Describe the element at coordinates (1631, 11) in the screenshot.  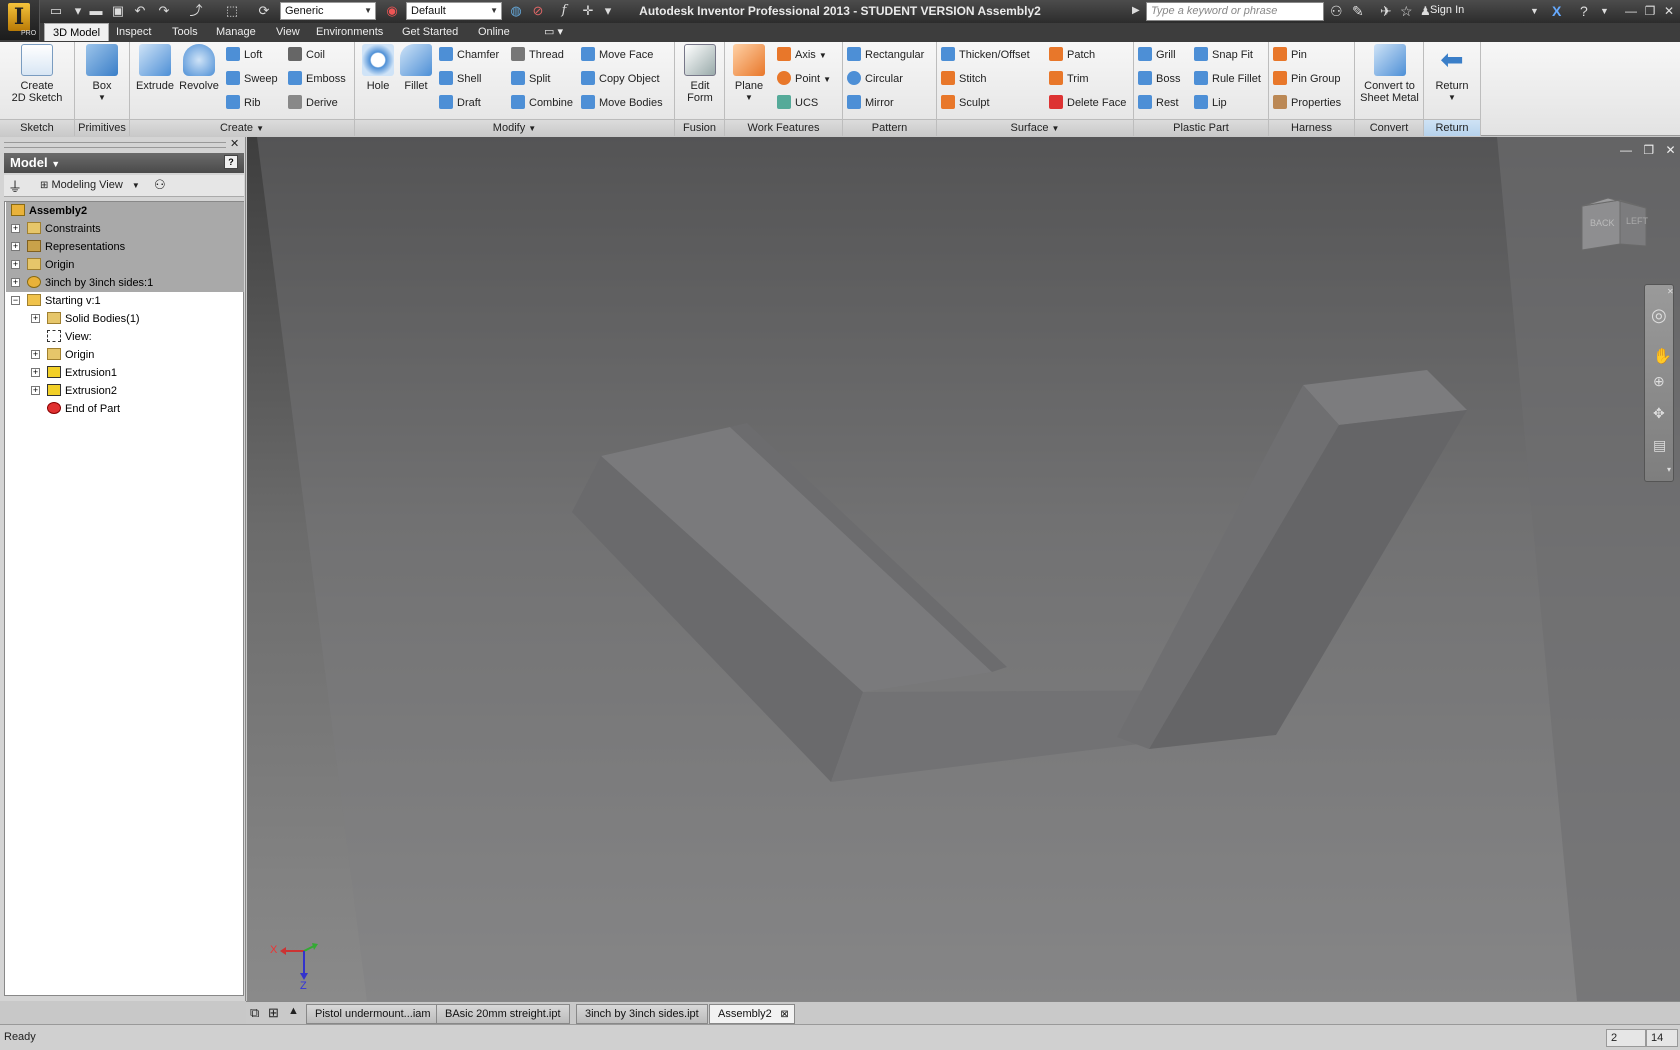
I see `minimize-icon: —` at that location.